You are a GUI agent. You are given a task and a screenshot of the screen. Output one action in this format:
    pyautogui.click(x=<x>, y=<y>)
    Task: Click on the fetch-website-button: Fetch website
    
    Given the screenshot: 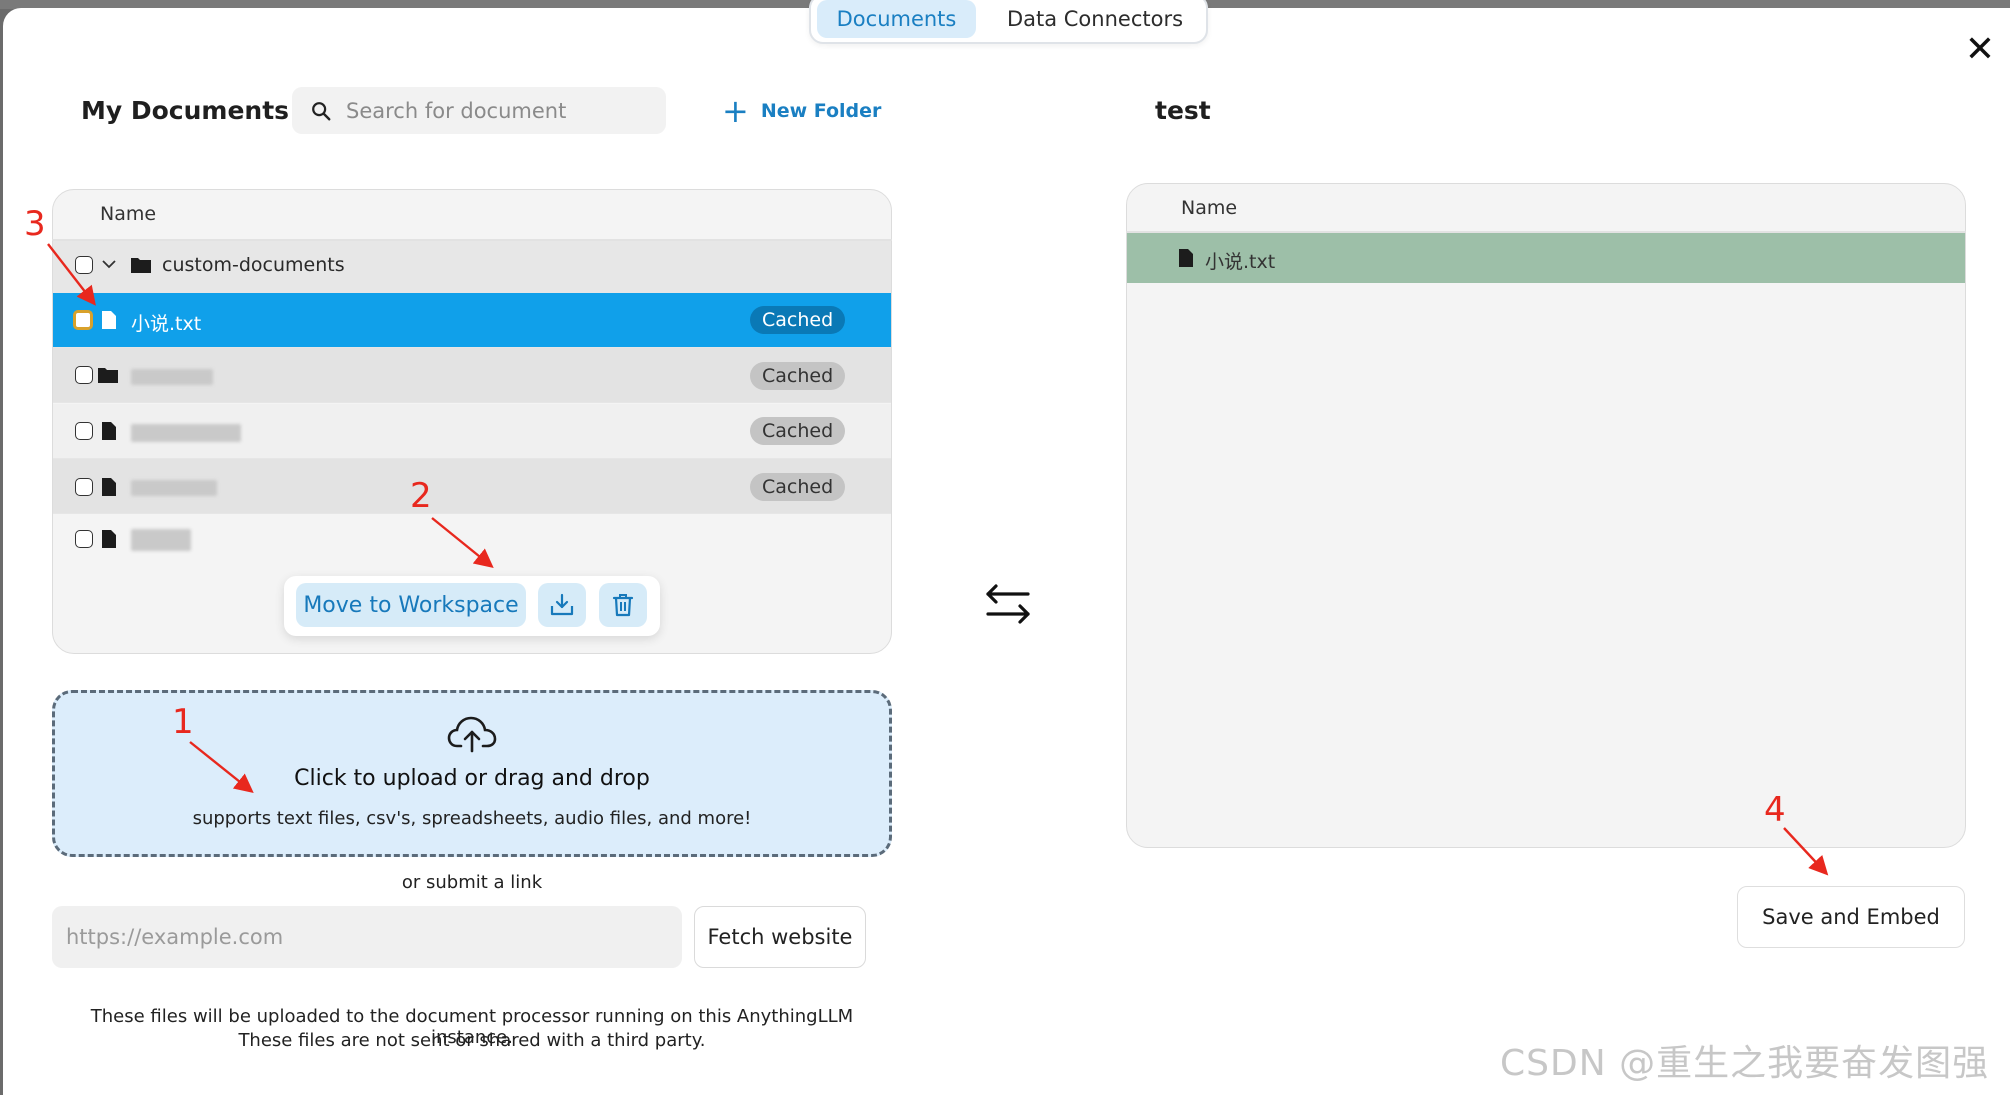 What is the action you would take?
    pyautogui.click(x=780, y=937)
    